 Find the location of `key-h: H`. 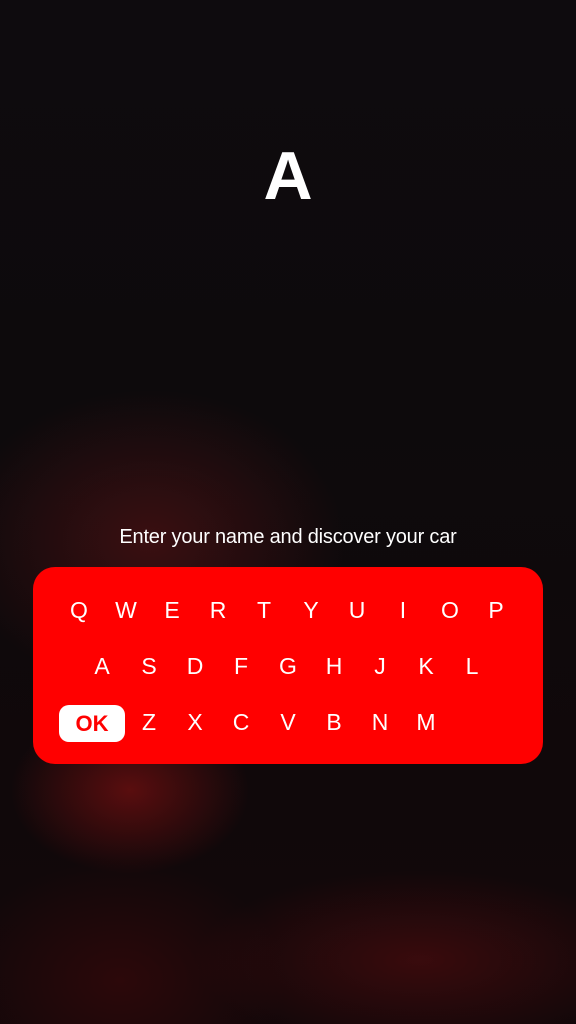

key-h: H is located at coordinates (334, 666).